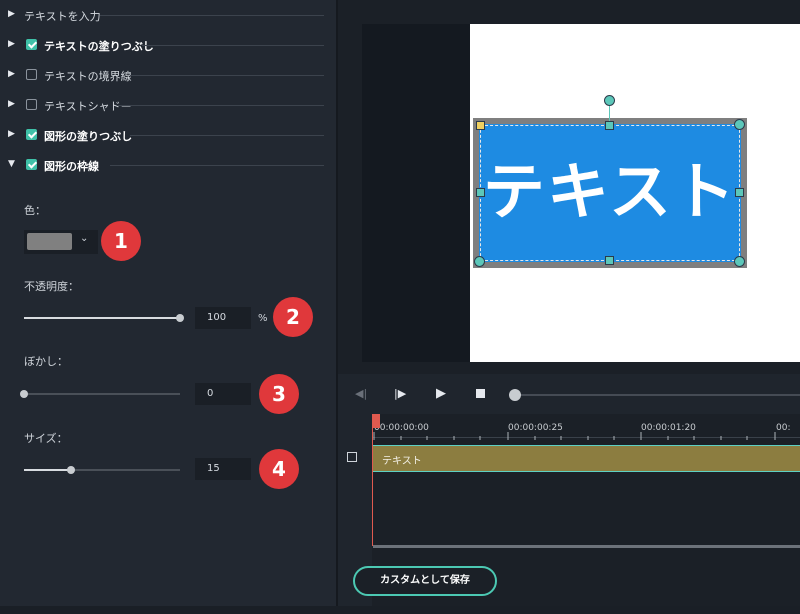 Image resolution: width=800 pixels, height=614 pixels. Describe the element at coordinates (88, 106) in the screenshot. I see `section-label: テキストシャドー` at that location.